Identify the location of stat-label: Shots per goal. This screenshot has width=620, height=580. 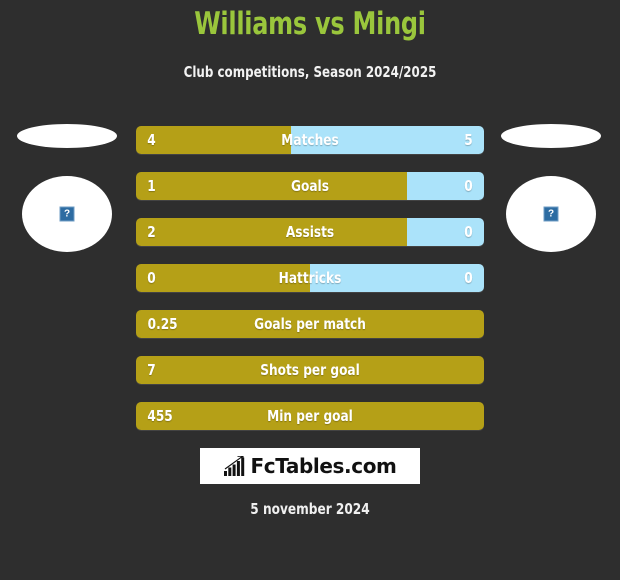
(310, 370).